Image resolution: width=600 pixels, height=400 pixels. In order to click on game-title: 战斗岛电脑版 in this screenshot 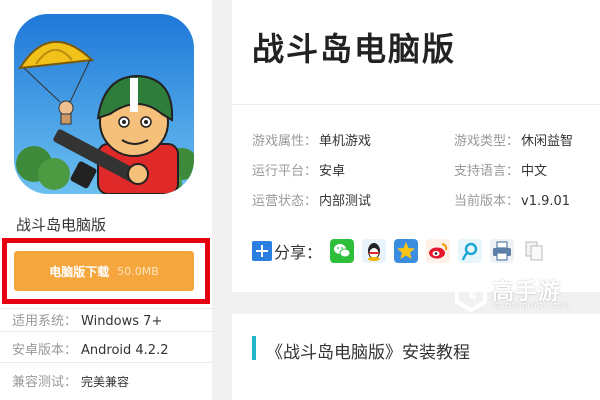, I will do `click(354, 49)`.